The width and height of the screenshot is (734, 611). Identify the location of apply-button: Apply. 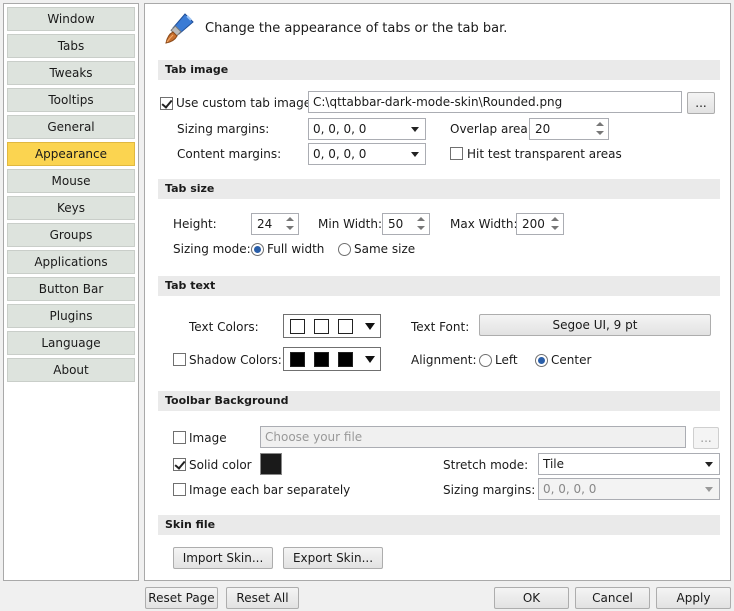
(693, 598).